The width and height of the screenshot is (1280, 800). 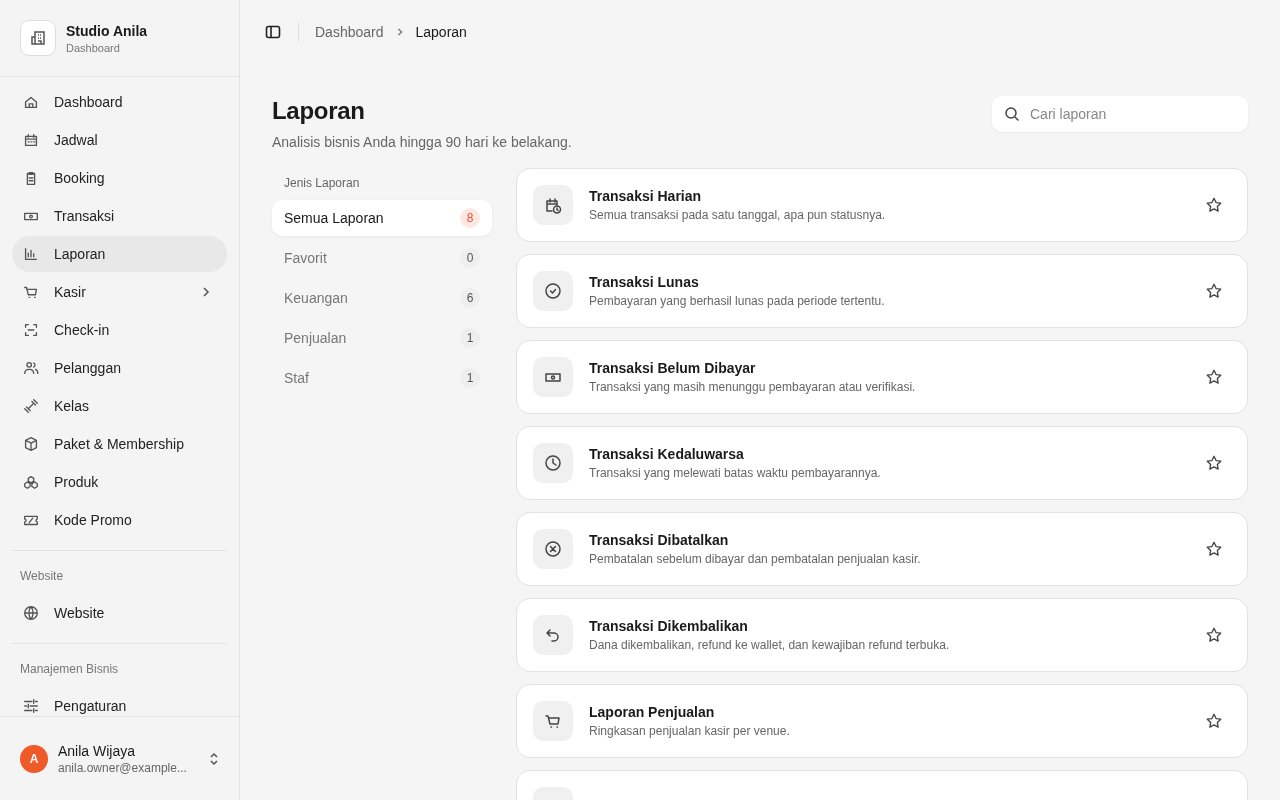 I want to click on search-input: Cari laporan, so click(x=1132, y=114).